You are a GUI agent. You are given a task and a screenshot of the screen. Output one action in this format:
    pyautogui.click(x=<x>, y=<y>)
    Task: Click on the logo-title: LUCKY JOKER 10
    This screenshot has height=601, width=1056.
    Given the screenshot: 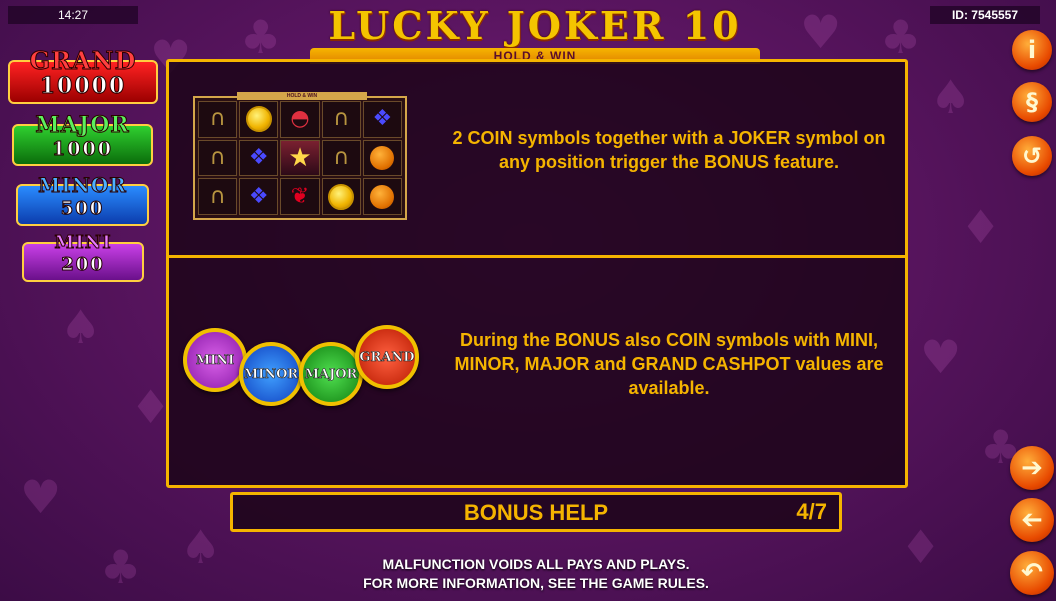 What is the action you would take?
    pyautogui.click(x=535, y=25)
    